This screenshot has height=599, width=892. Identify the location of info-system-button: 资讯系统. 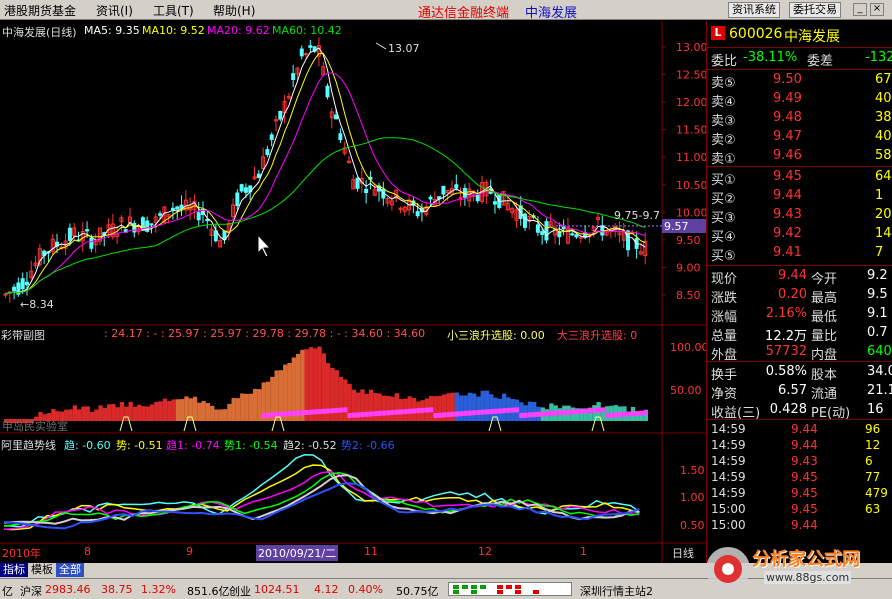
(754, 10).